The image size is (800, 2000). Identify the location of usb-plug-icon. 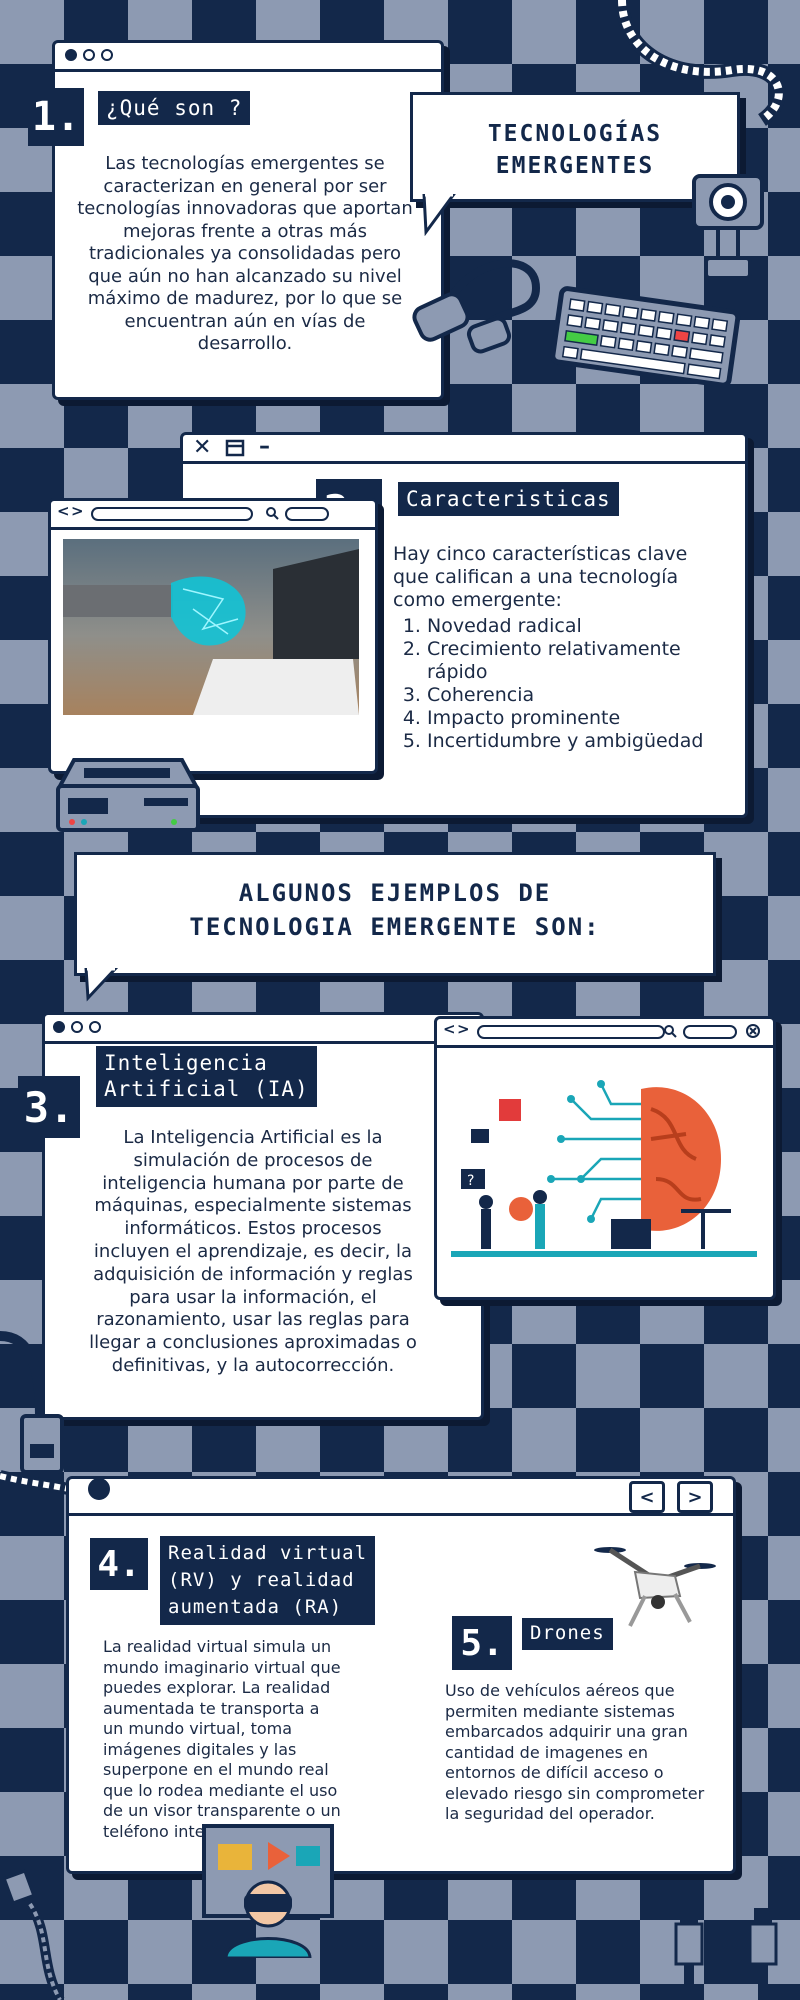
(726, 1954).